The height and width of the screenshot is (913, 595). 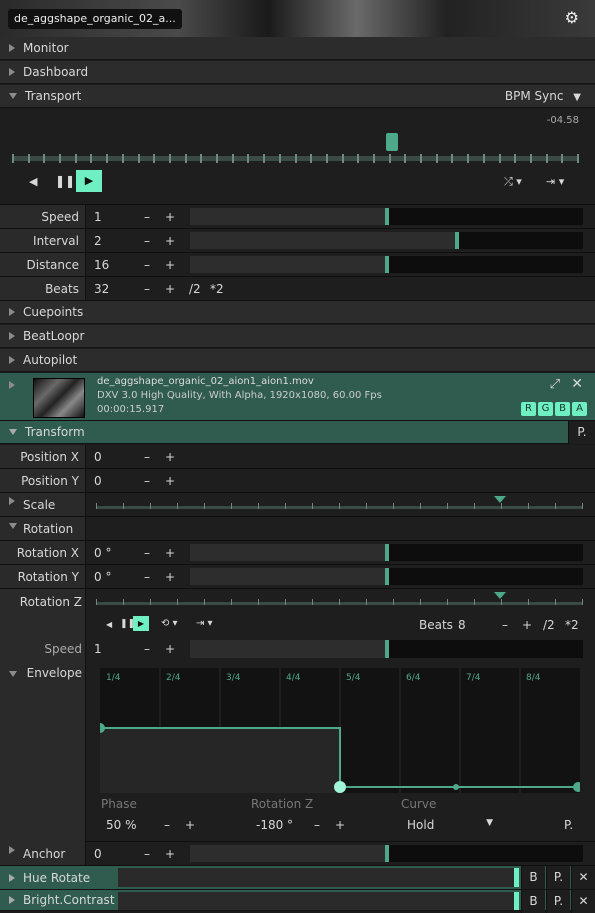 What do you see at coordinates (462, 625) in the screenshot?
I see `rz-beats-value: 8` at bounding box center [462, 625].